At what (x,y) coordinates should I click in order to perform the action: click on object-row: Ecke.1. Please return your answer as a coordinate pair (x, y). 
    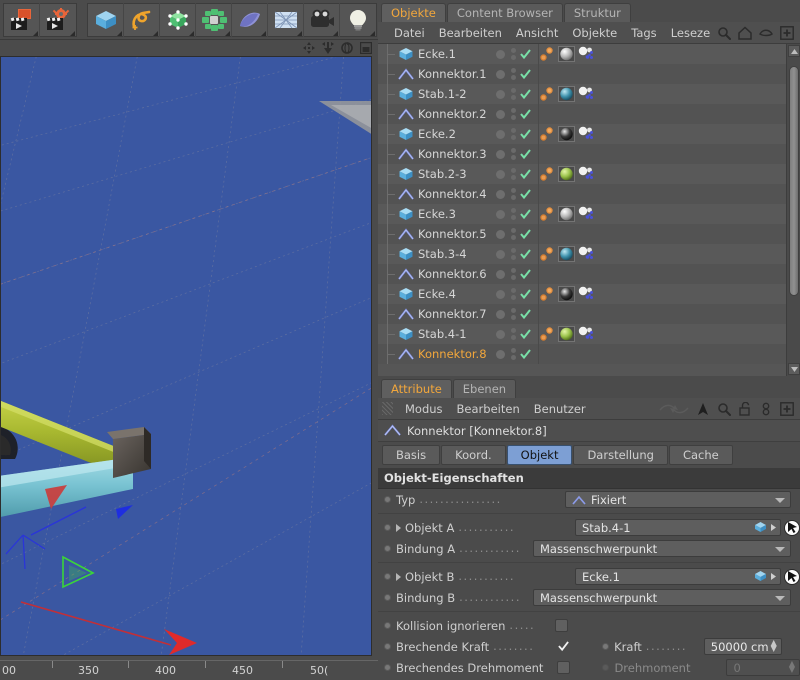
    Looking at the image, I should click on (582, 54).